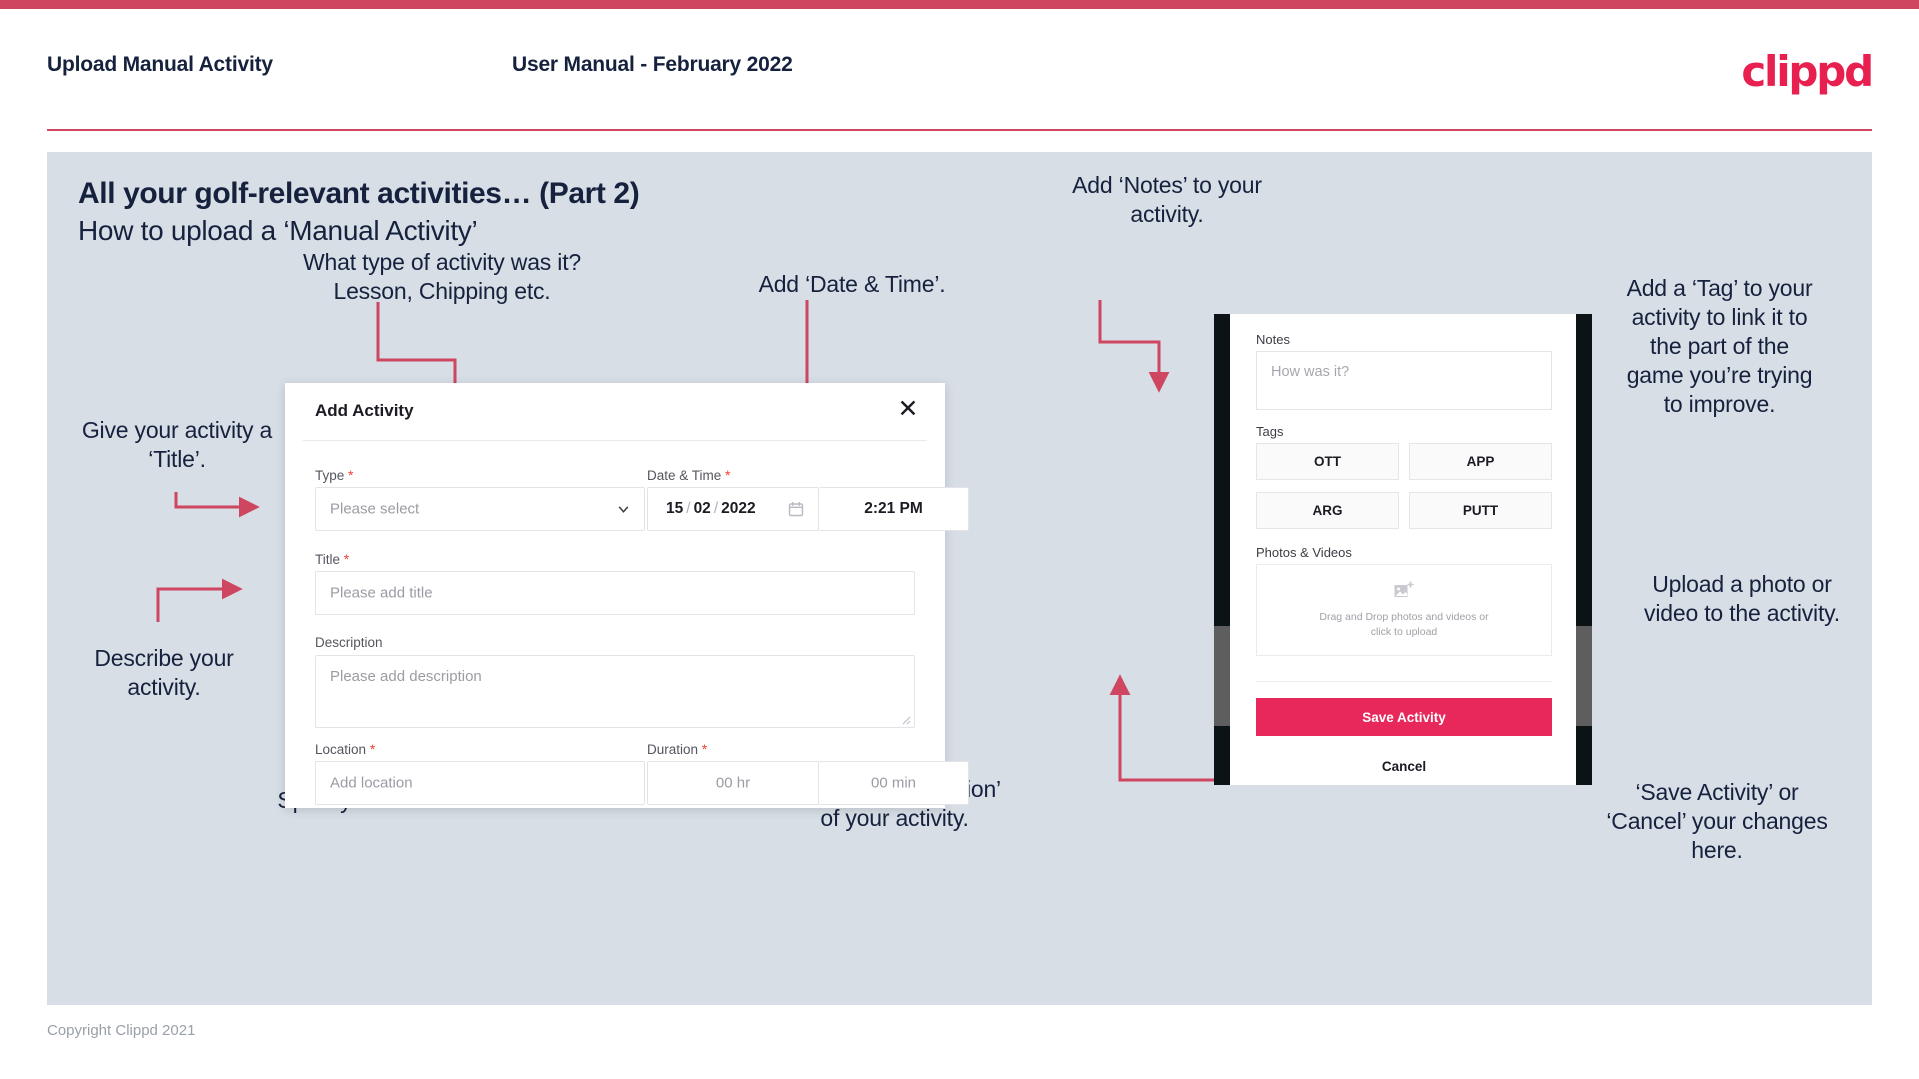 This screenshot has height=1079, width=1919. I want to click on notes-textarea: How was it?, so click(1404, 380).